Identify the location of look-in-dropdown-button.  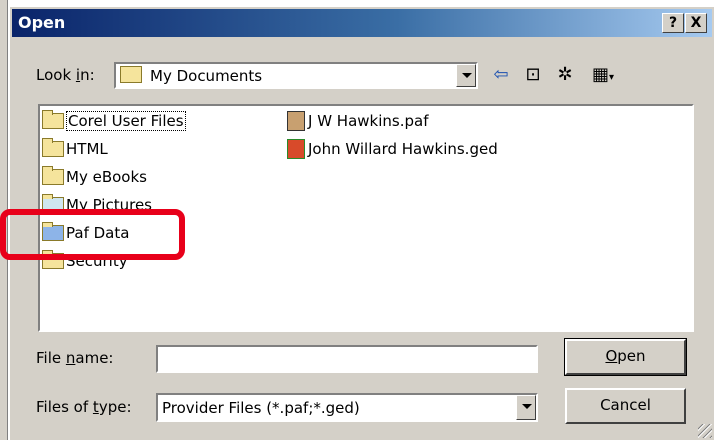
(466, 75).